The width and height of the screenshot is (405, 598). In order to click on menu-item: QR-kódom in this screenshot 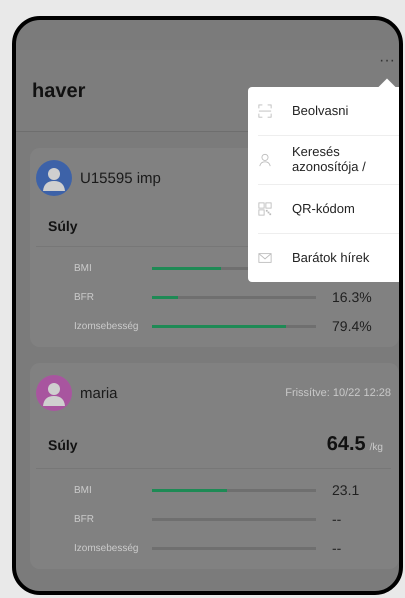, I will do `click(328, 209)`.